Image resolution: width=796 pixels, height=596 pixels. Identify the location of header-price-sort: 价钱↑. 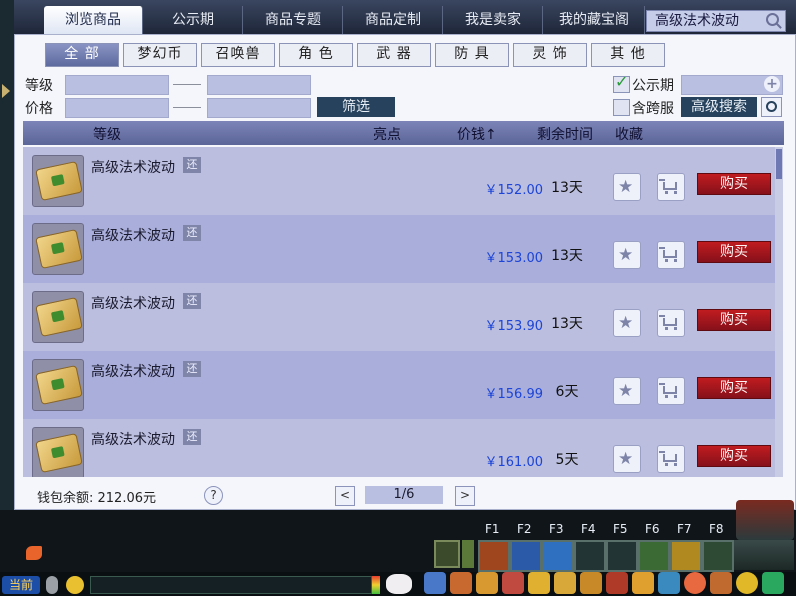
(477, 134).